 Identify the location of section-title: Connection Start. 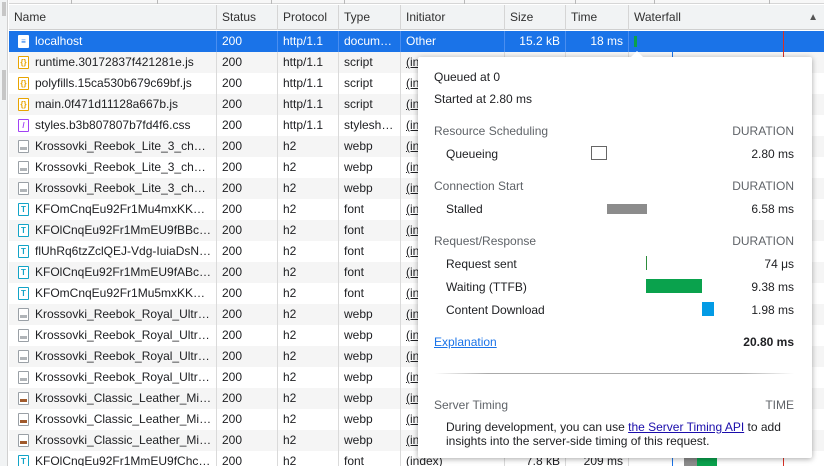
(479, 186).